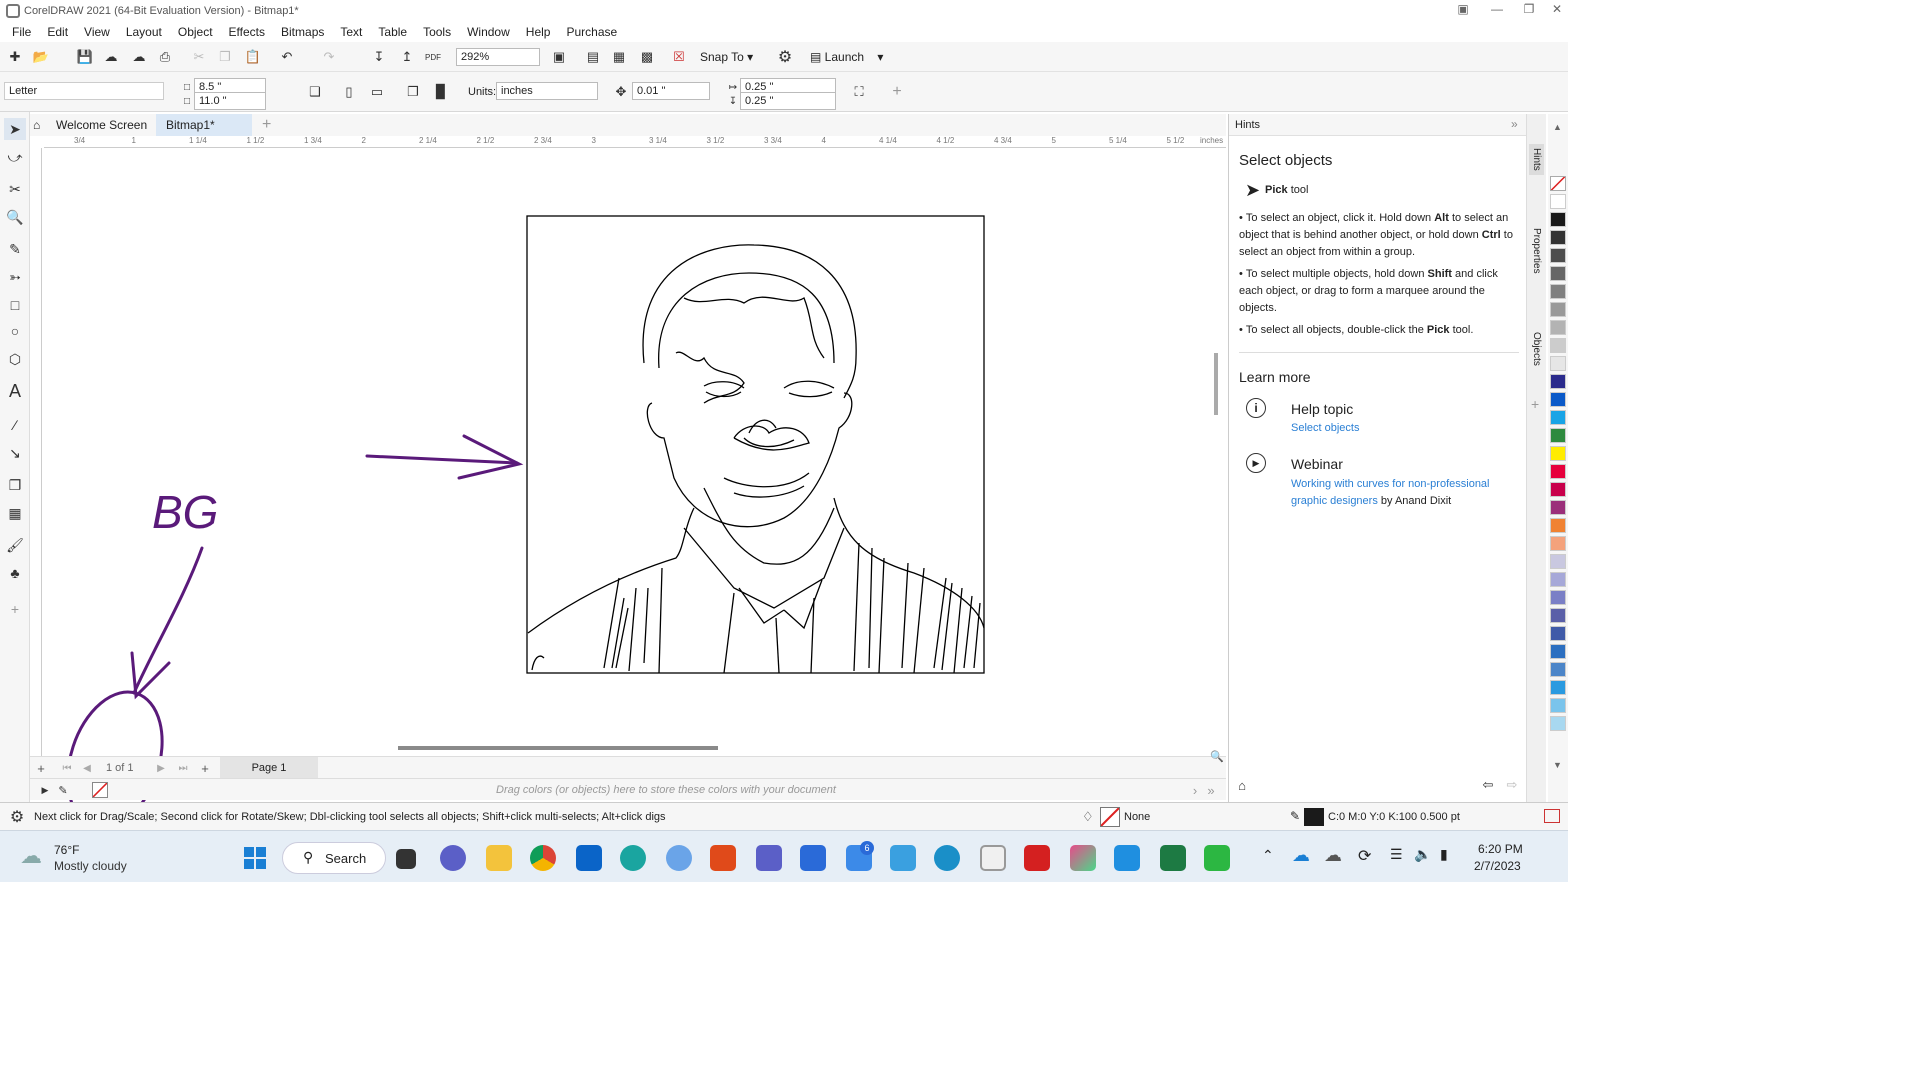 The image size is (1920, 1080). I want to click on no-fill-swatch, so click(1558, 183).